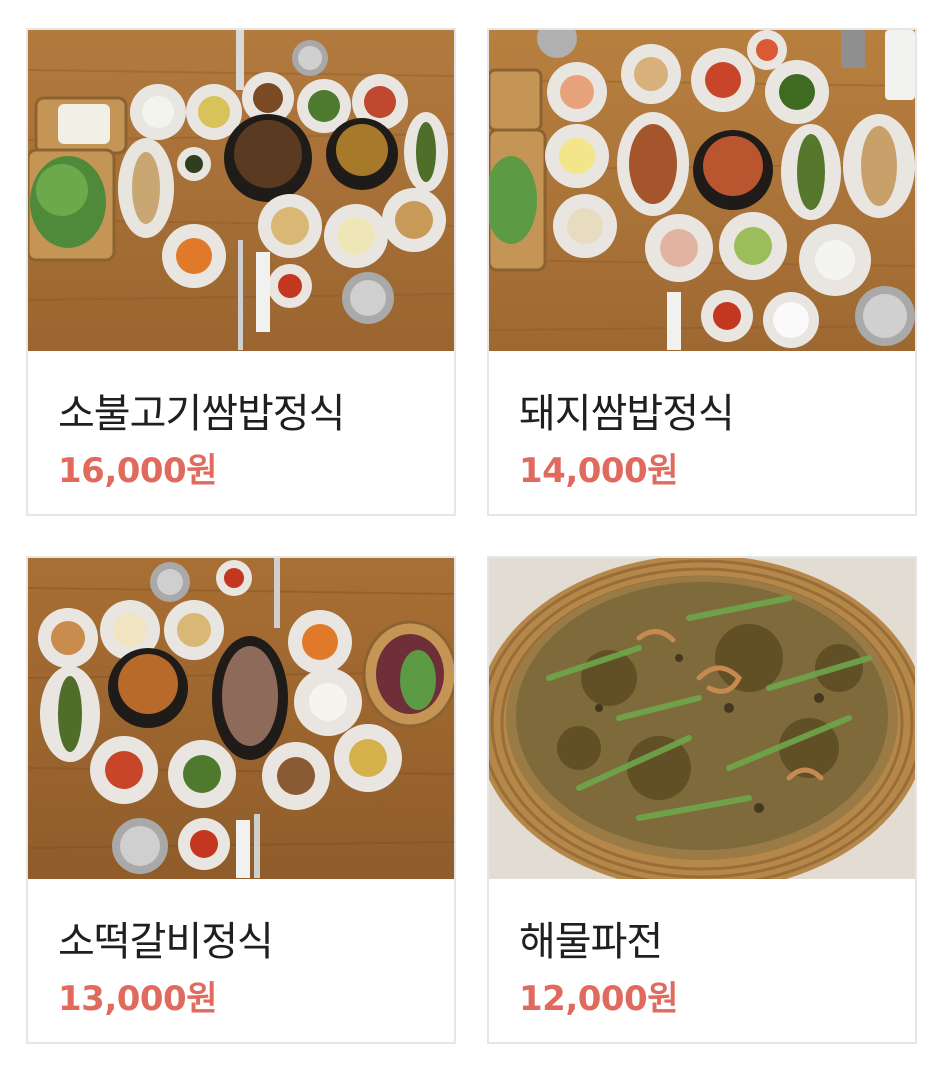  I want to click on seafood-pancake-photo, so click(702, 718).